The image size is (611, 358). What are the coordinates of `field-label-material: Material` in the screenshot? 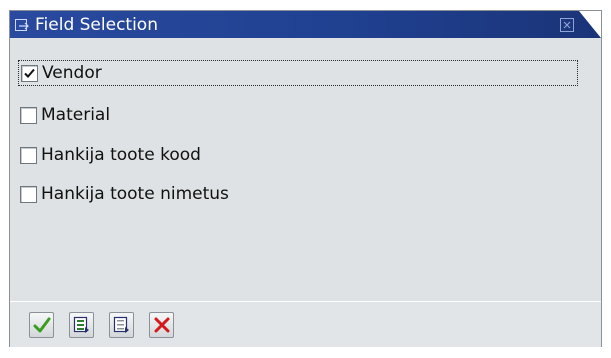 It's located at (76, 115).